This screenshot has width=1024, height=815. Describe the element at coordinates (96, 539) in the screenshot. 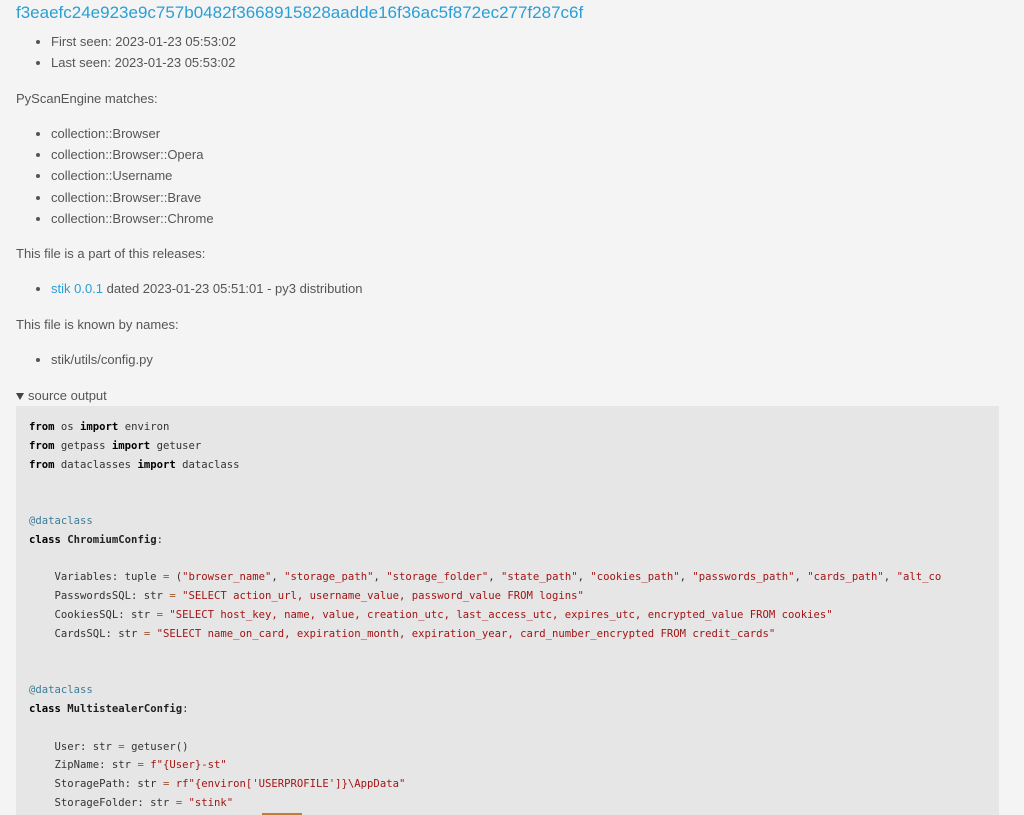

I see `code-line: class ChromiumConfig:` at that location.